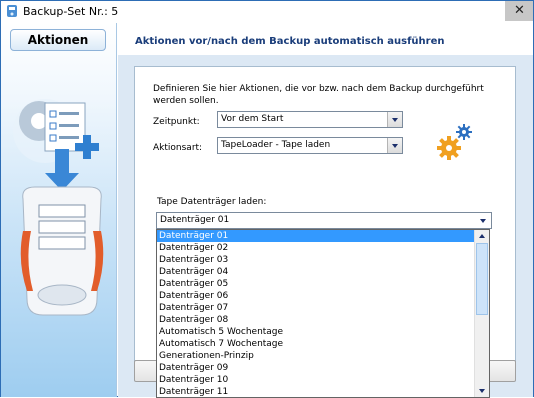 Image resolution: width=534 pixels, height=398 pixels. I want to click on backup-device-illustration, so click(58, 207).